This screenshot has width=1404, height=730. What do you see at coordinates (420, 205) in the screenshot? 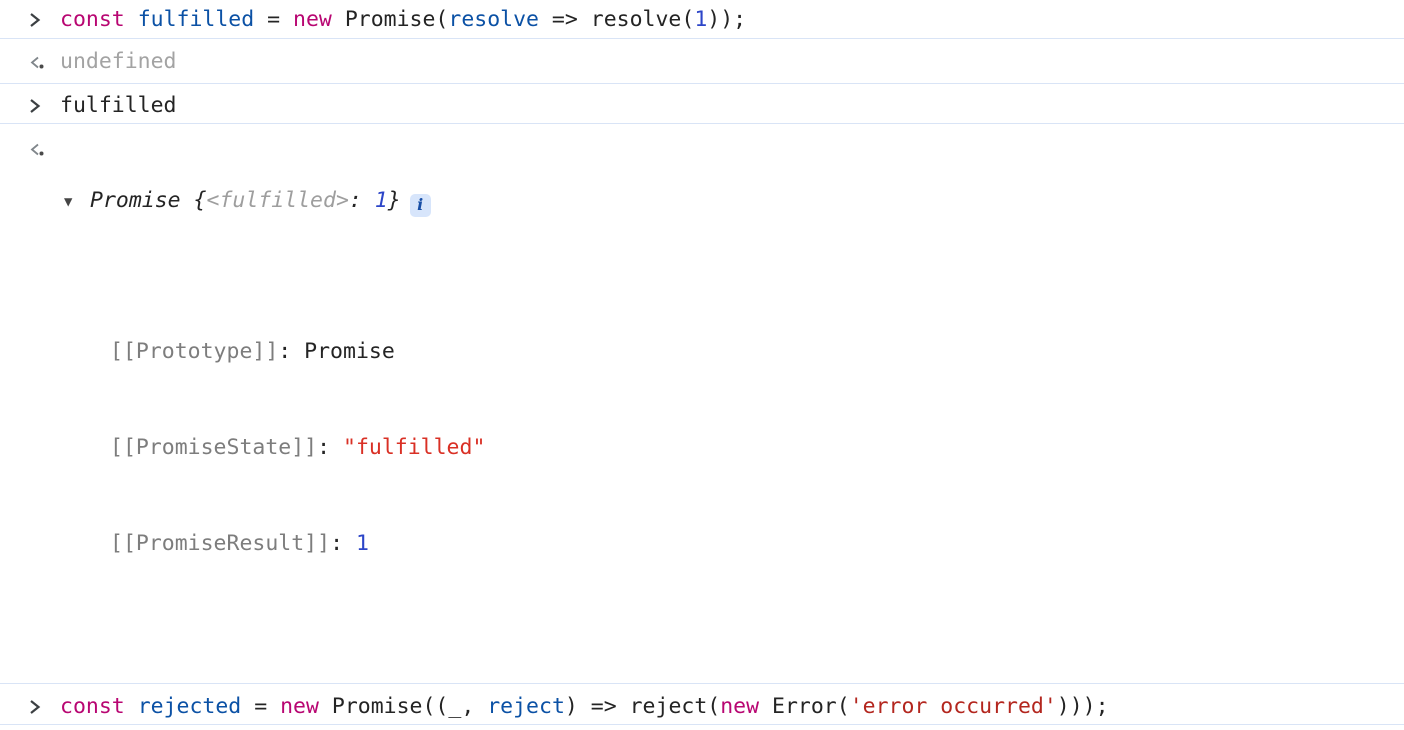
I see `info-icon: i` at bounding box center [420, 205].